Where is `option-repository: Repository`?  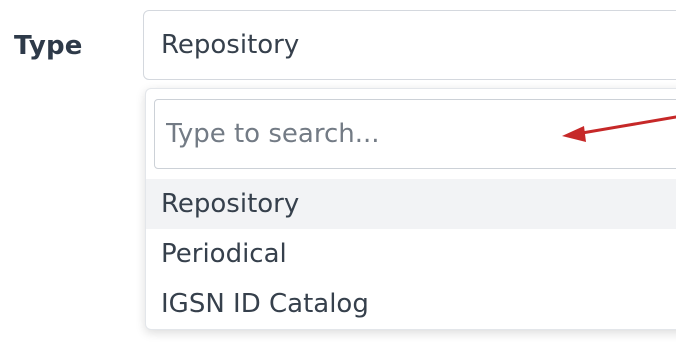
option-repository: Repository is located at coordinates (411, 204).